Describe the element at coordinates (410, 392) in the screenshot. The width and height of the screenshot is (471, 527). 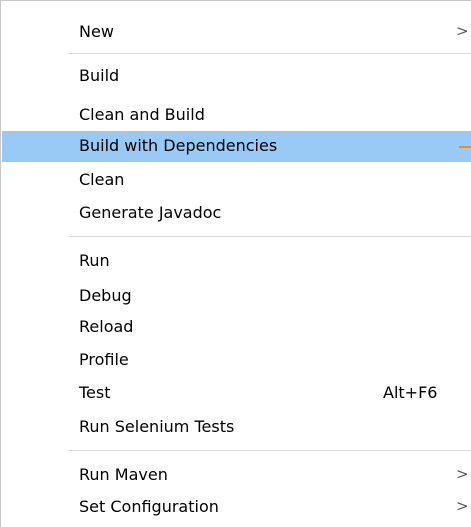
I see `shortcut-label: Alt+F6` at that location.